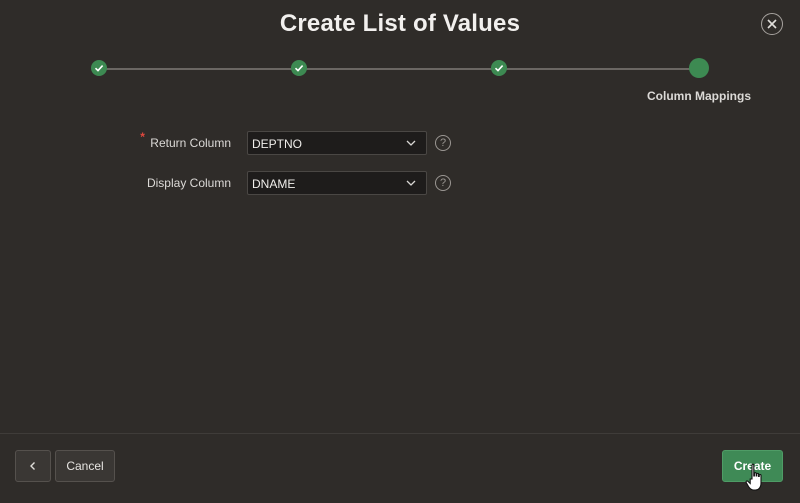 The image size is (800, 503). What do you see at coordinates (85, 466) in the screenshot?
I see `cancel-button: Cancel` at bounding box center [85, 466].